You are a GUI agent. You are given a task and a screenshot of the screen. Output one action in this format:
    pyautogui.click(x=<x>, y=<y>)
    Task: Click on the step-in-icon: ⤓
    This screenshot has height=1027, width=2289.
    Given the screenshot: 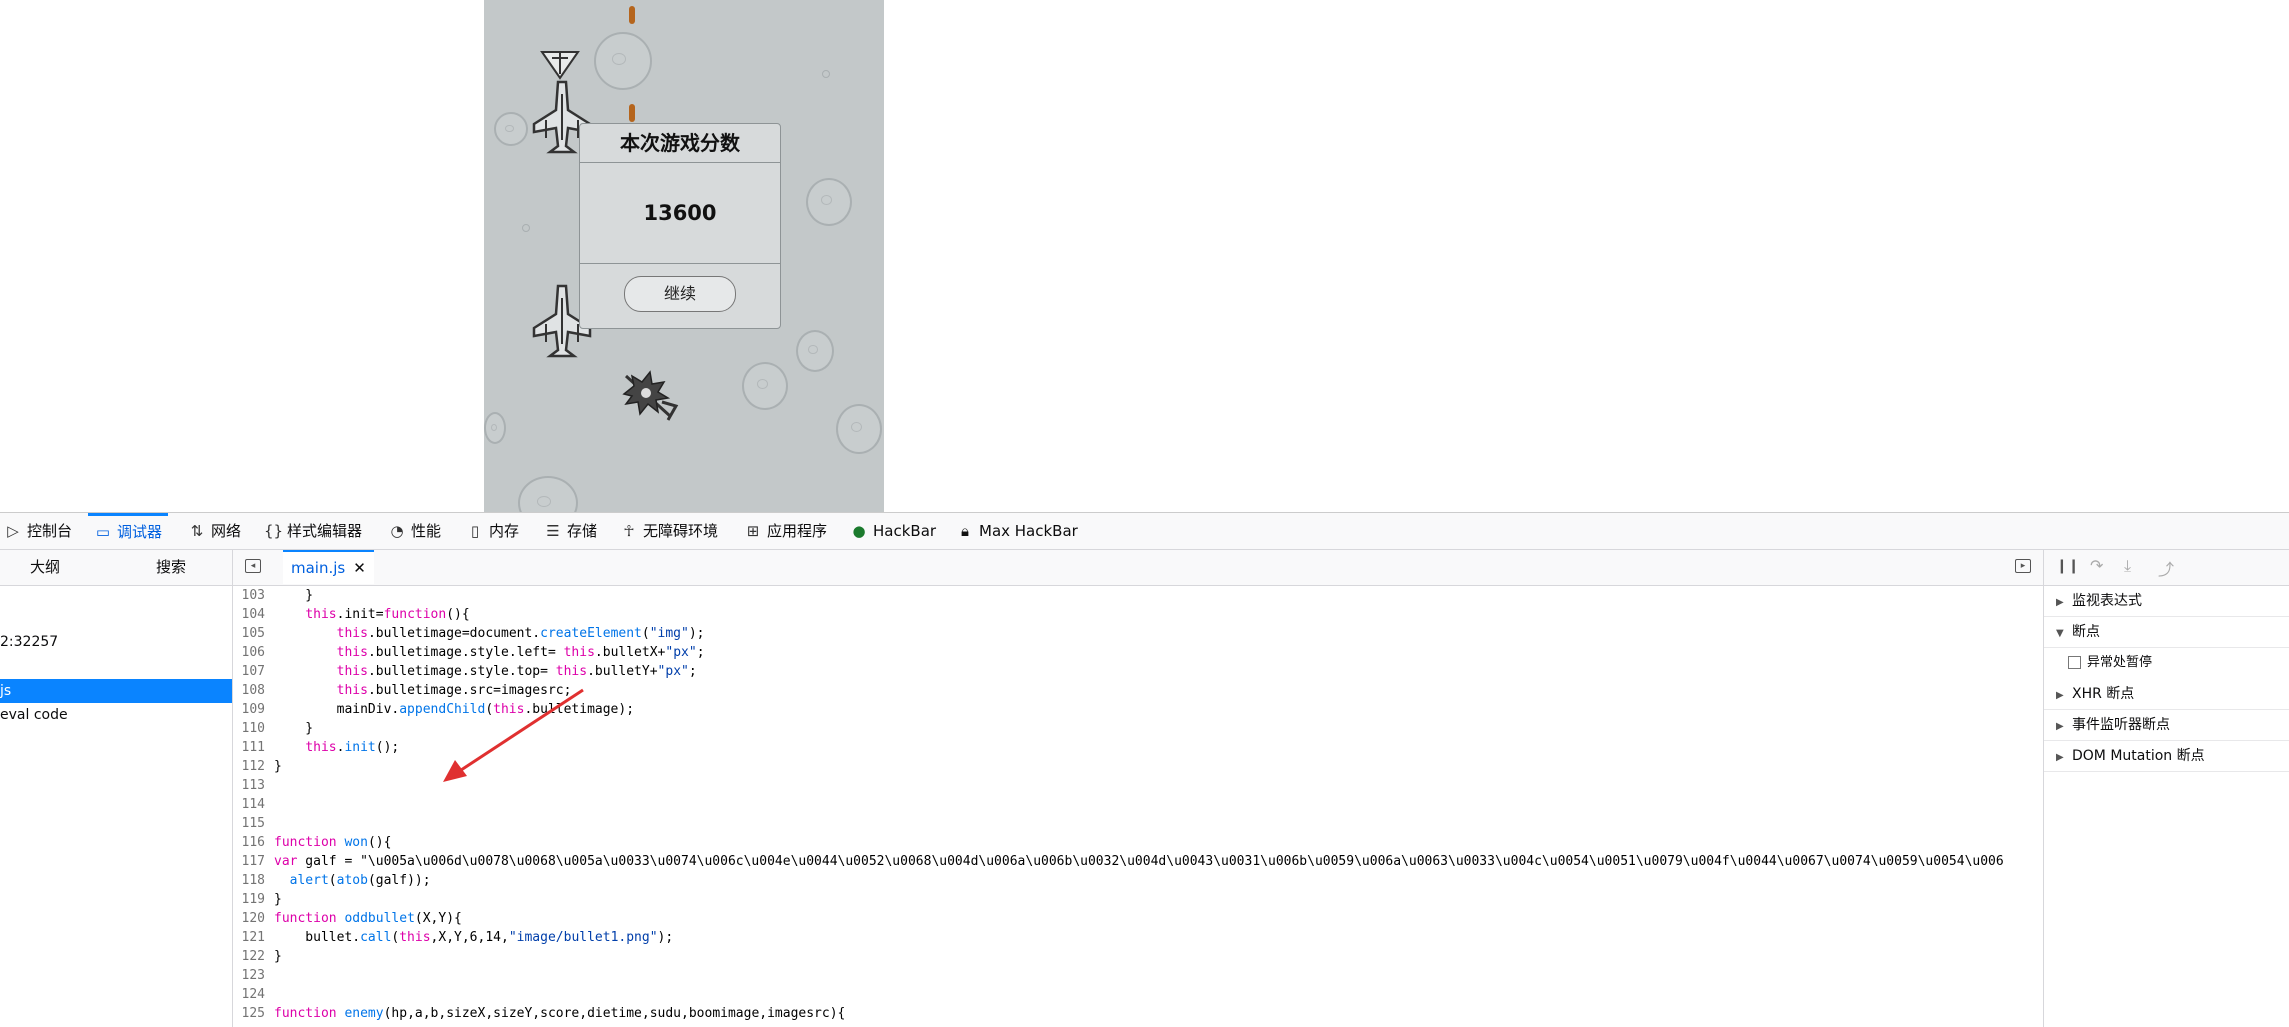 What is the action you would take?
    pyautogui.click(x=2127, y=566)
    